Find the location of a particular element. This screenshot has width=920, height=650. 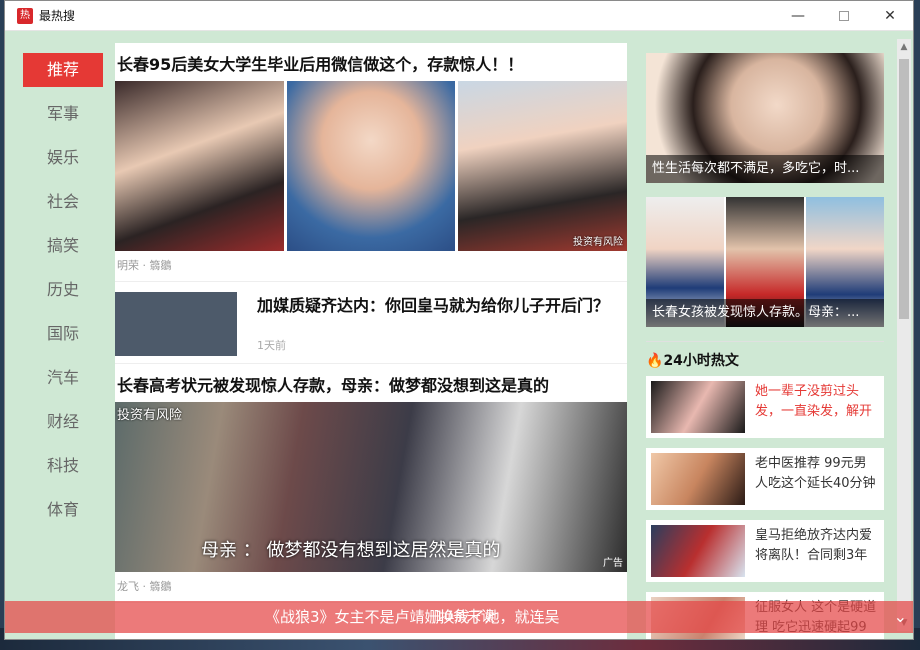

hot-title-text: 24小时热文 is located at coordinates (701, 361).